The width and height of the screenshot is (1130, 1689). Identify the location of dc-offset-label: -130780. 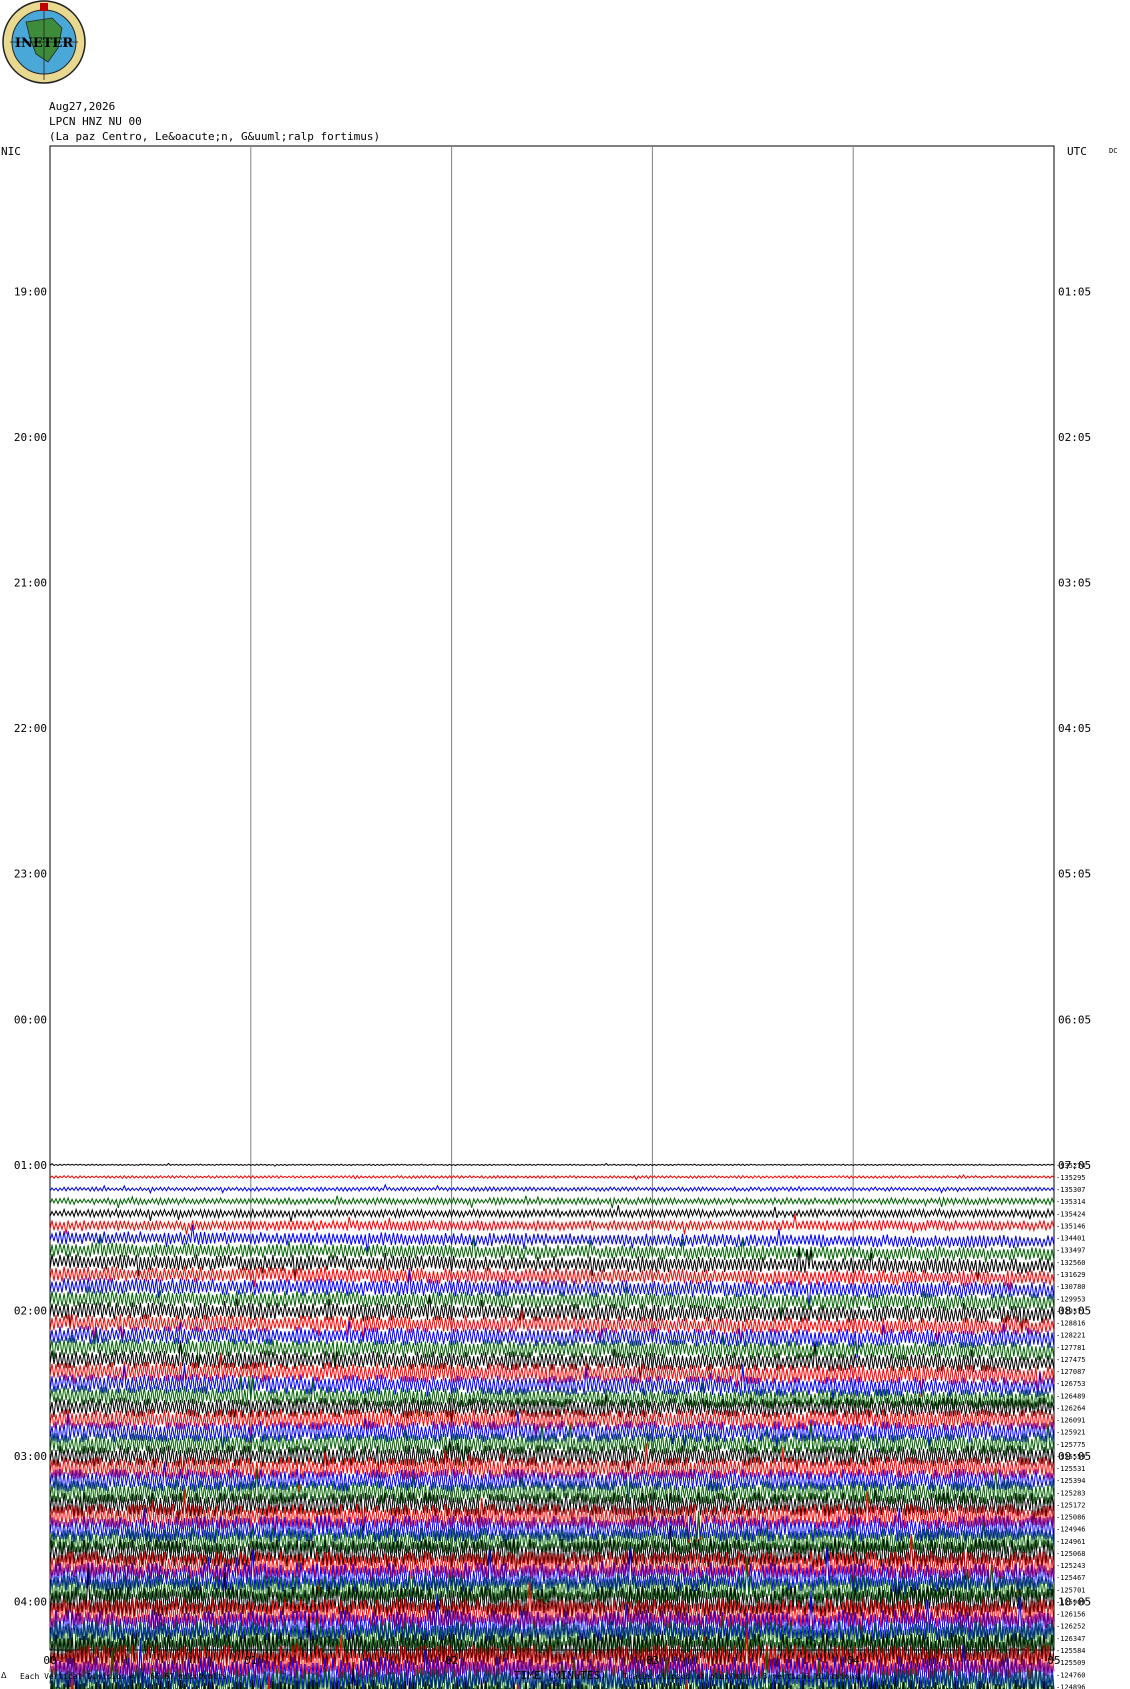
(1071, 1287).